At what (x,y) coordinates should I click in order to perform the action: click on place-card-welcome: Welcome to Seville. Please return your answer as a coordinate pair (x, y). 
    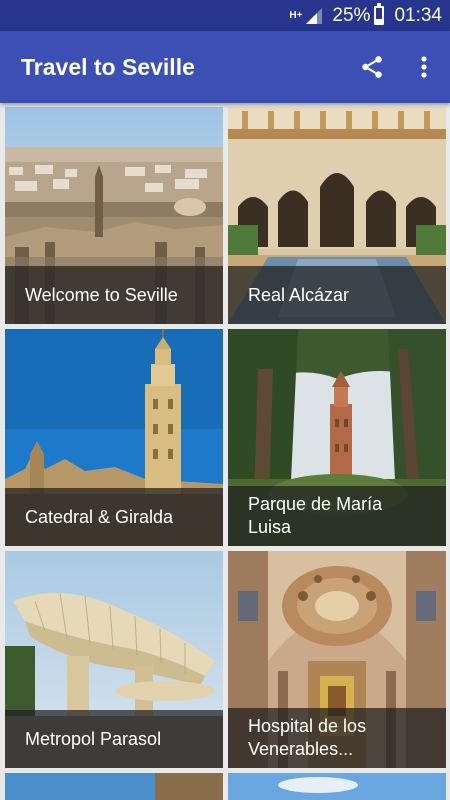
    Looking at the image, I should click on (114, 215).